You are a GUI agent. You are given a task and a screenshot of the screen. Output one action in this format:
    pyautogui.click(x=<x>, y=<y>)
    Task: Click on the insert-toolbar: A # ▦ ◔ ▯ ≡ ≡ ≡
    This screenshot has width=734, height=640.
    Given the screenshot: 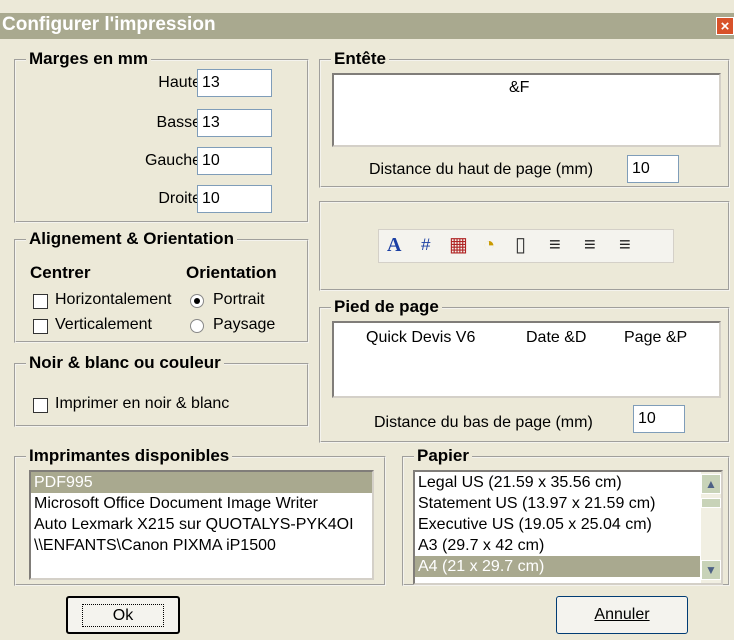 What is the action you would take?
    pyautogui.click(x=526, y=246)
    